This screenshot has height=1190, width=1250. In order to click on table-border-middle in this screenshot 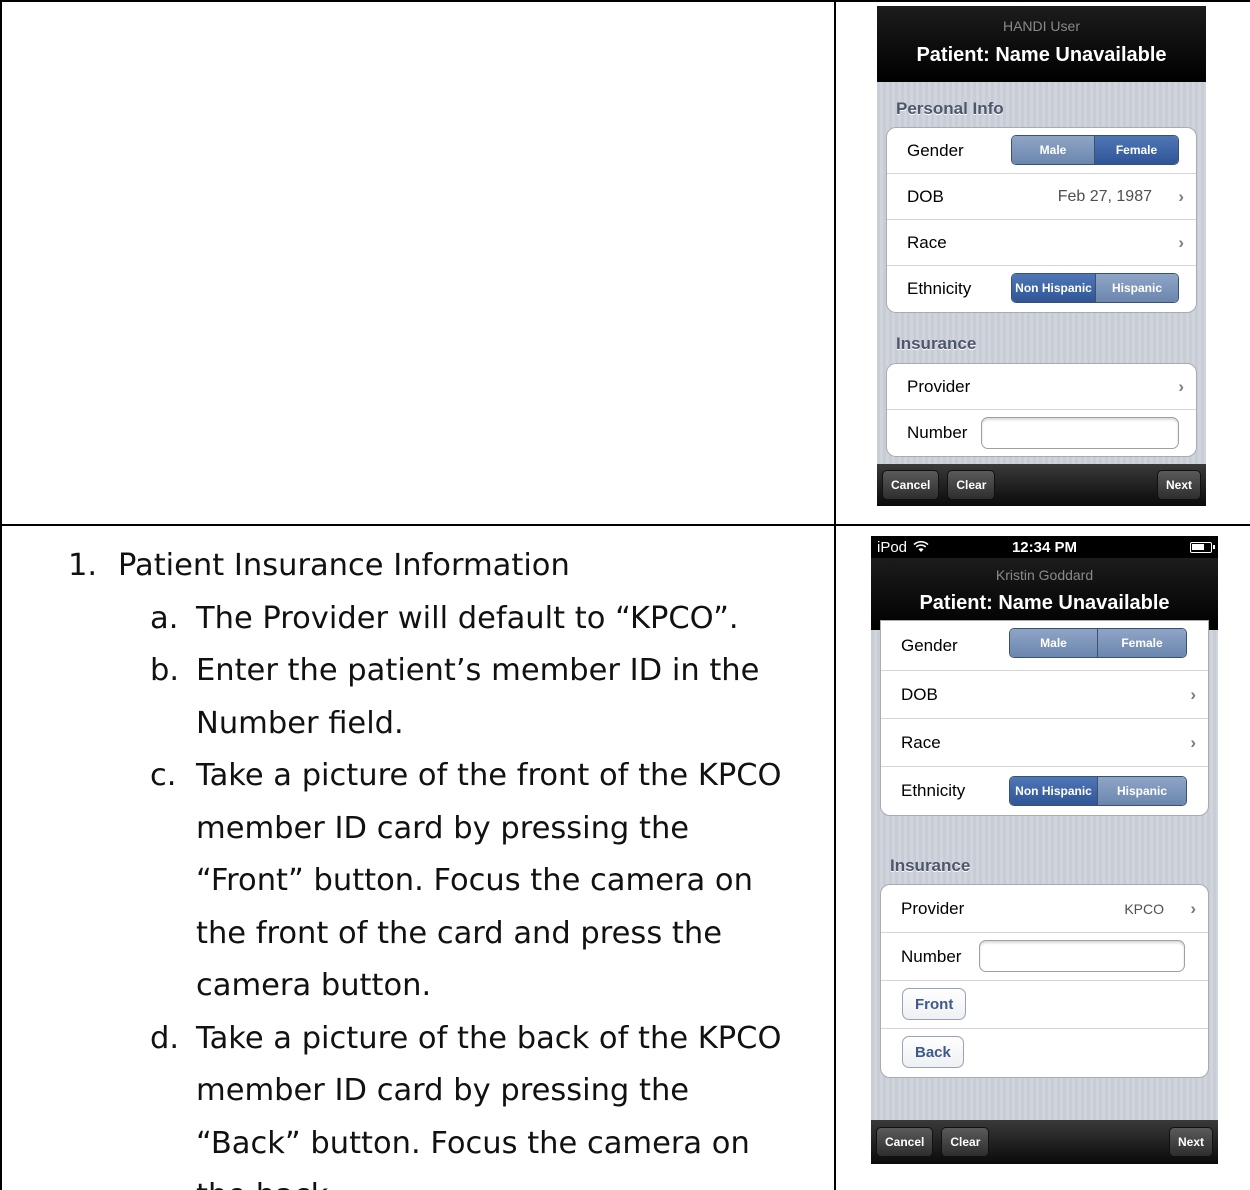, I will do `click(835, 595)`.